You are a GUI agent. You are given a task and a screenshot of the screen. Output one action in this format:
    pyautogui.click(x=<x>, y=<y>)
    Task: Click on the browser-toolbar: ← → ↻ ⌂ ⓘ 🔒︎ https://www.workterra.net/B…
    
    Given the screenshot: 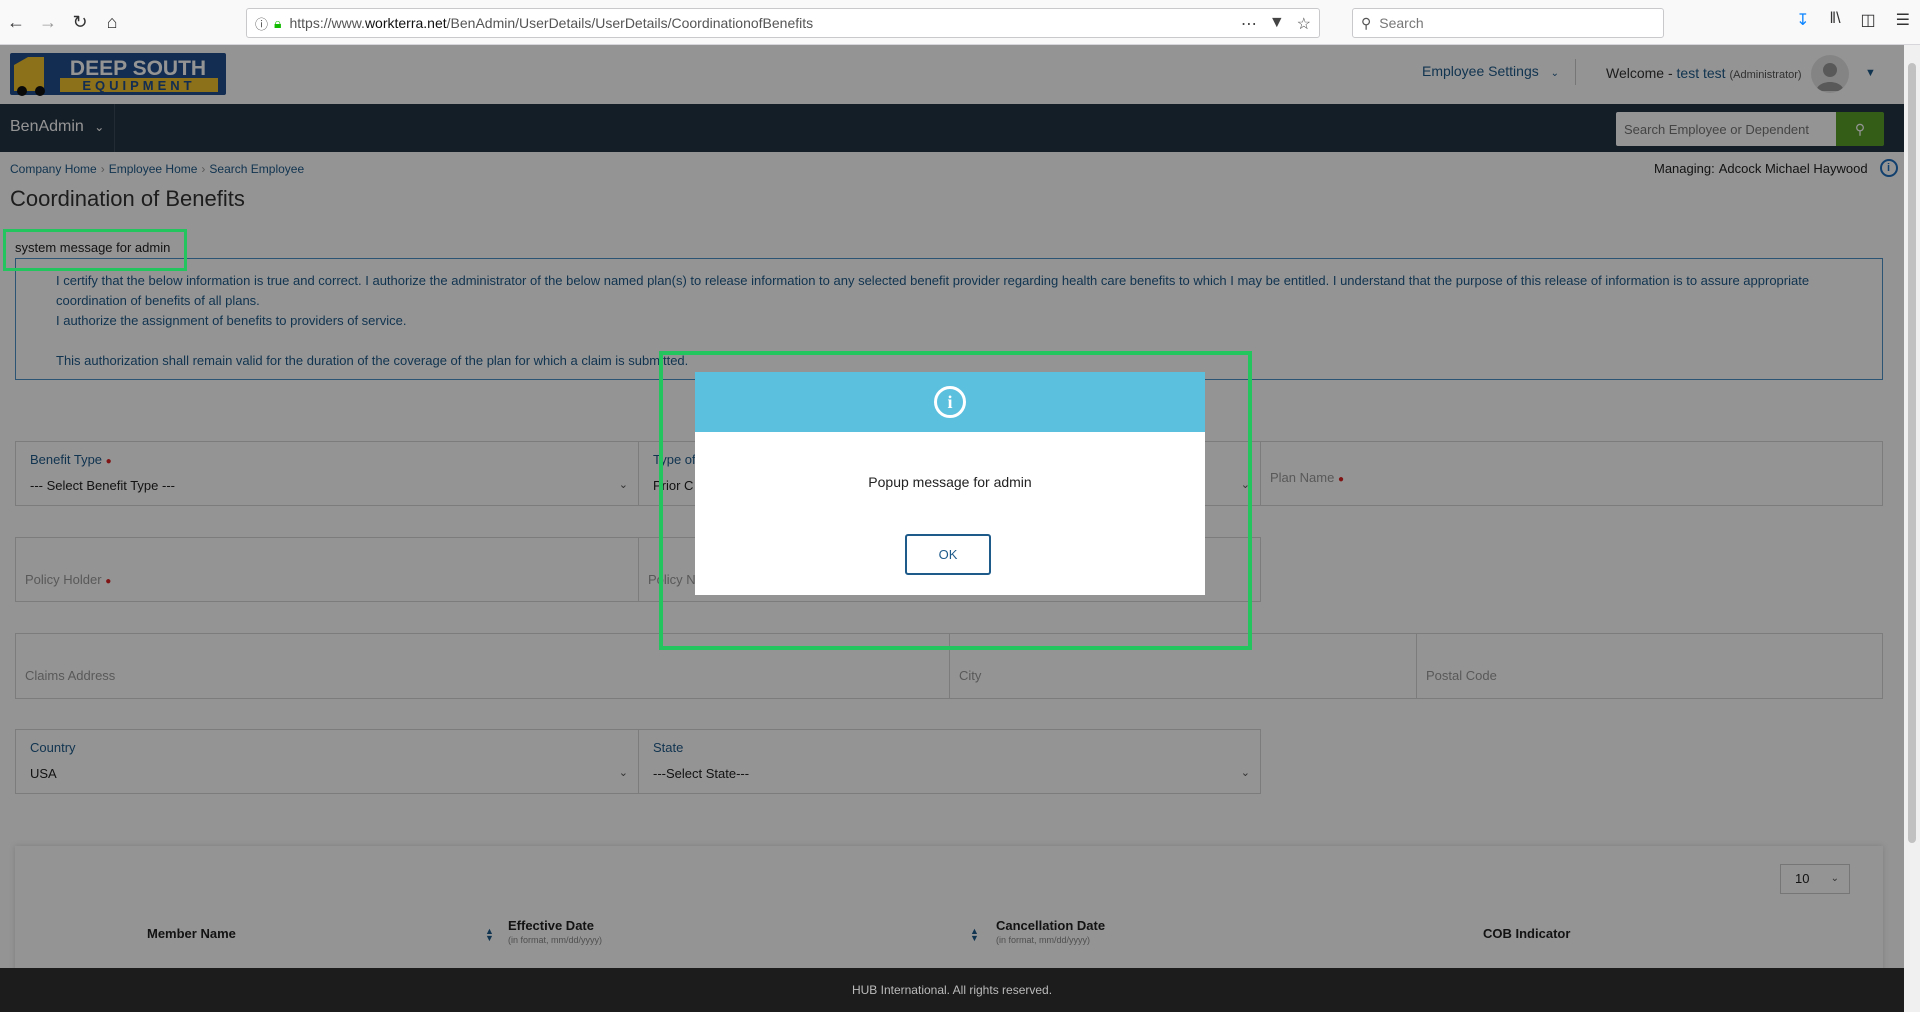 What is the action you would take?
    pyautogui.click(x=960, y=22)
    